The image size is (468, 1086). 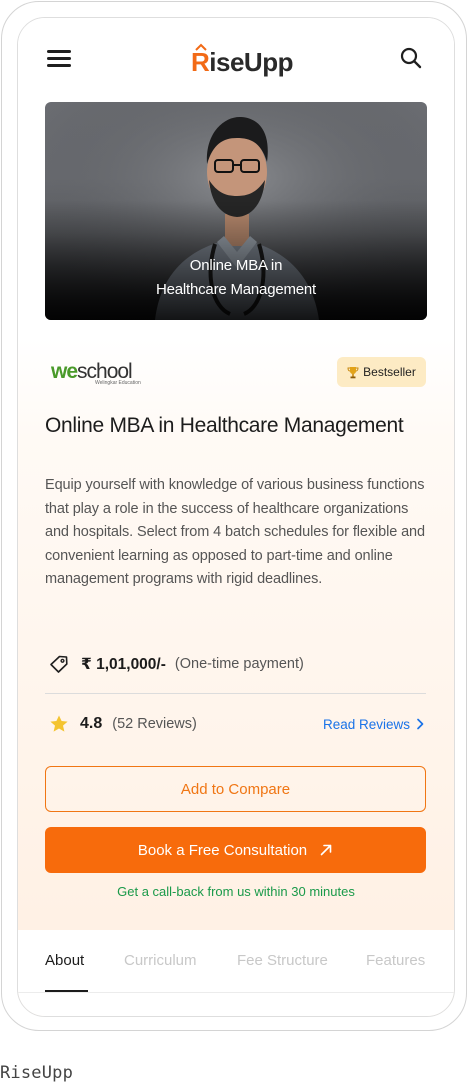 I want to click on university-logo-subtext: Welingkar Education, so click(x=118, y=383).